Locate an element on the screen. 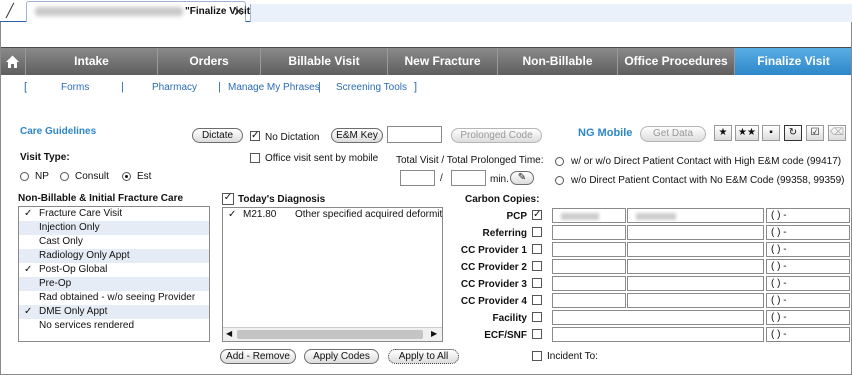 The height and width of the screenshot is (375, 852). cc-label: PCP is located at coordinates (516, 216).